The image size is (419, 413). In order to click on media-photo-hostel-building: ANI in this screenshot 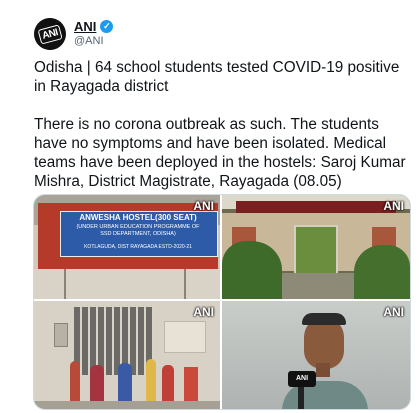, I will do `click(316, 247)`.